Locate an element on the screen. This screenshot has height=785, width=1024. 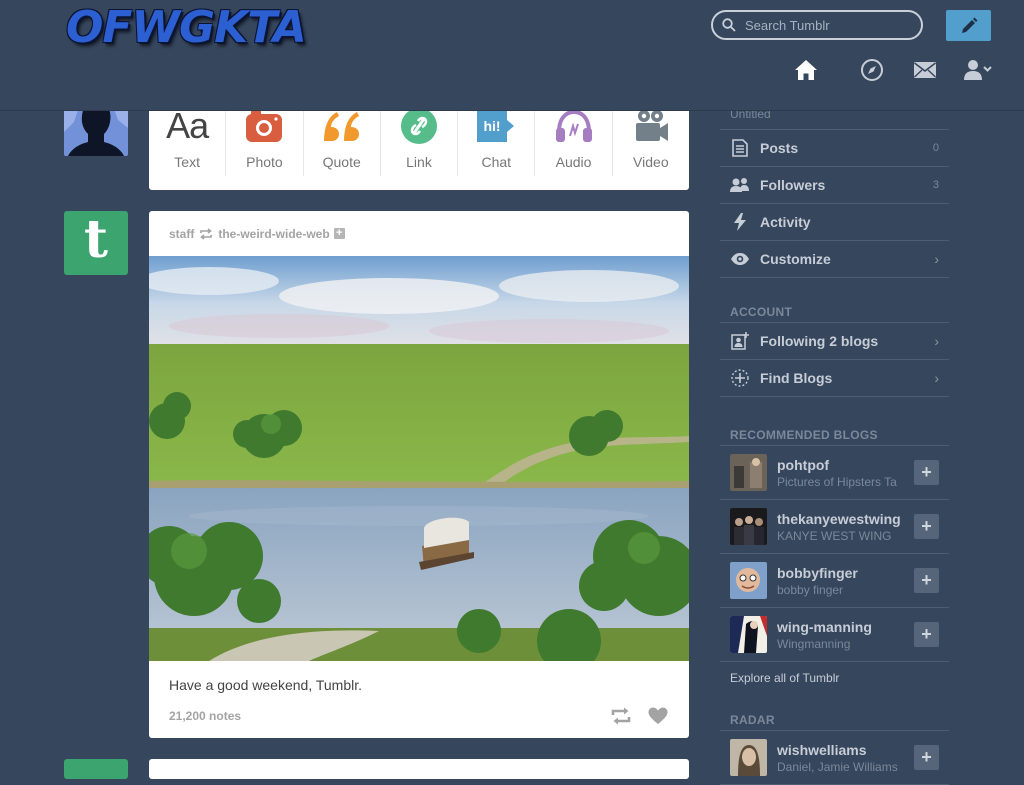
followers-icon is located at coordinates (739, 185).